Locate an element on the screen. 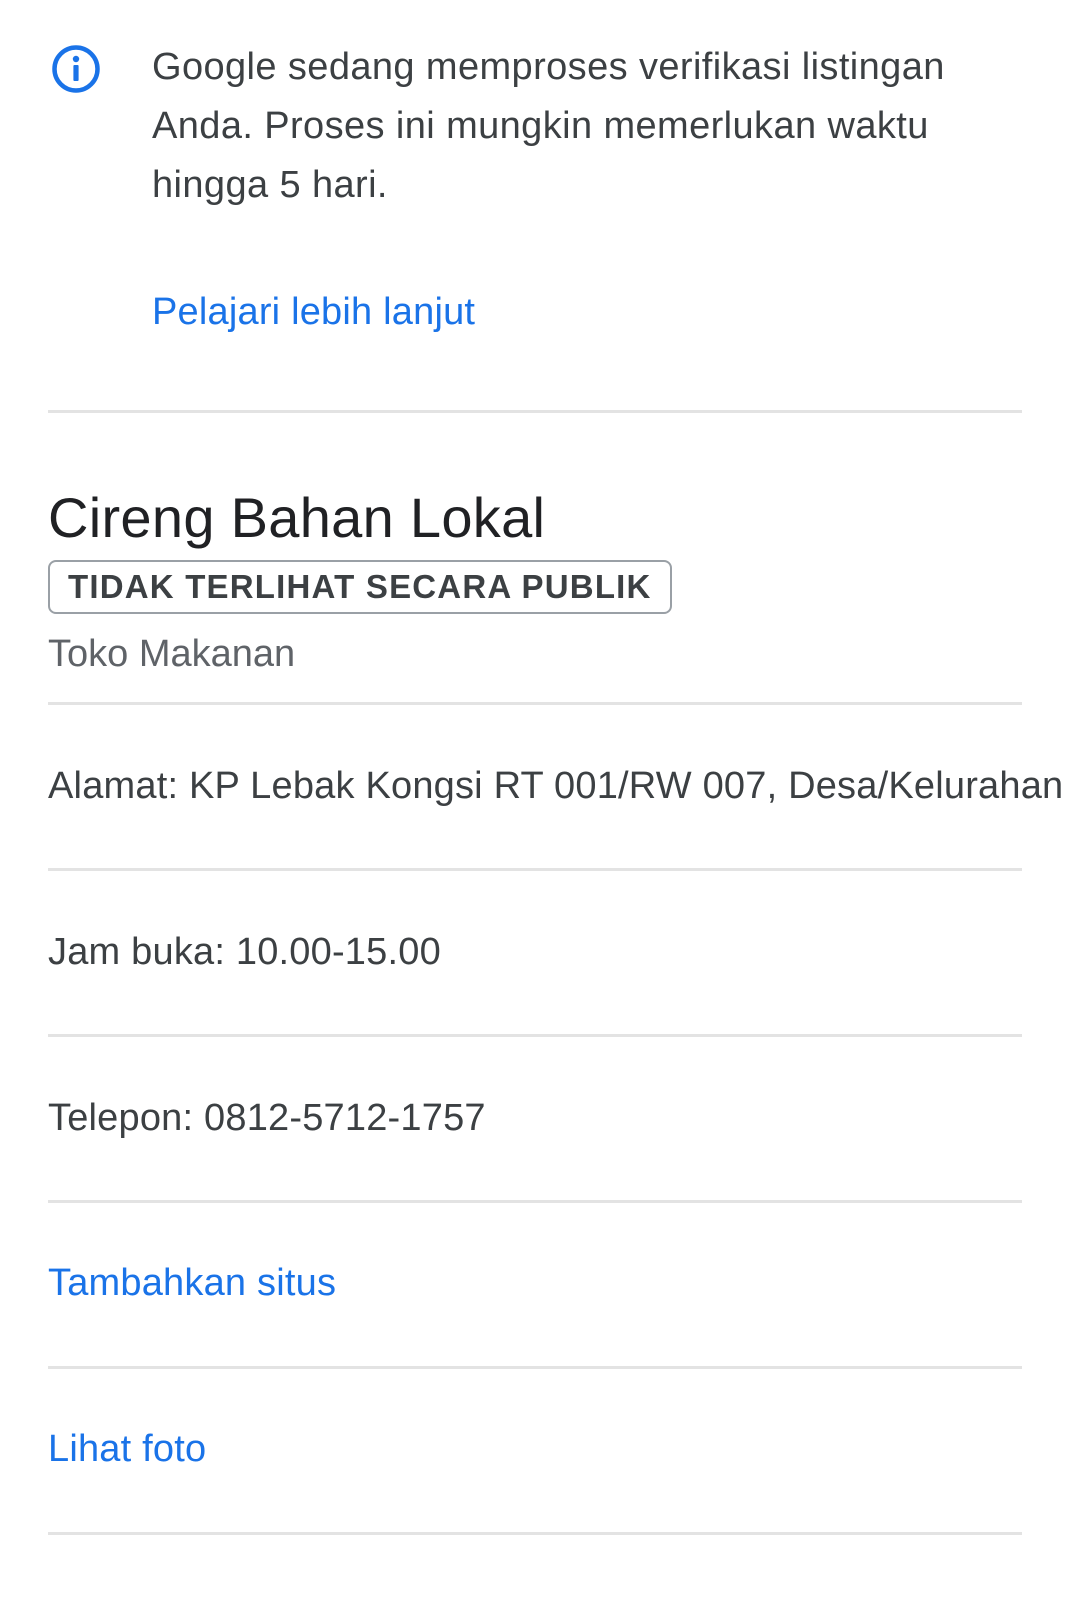 The image size is (1068, 1600). status-badge: TIDAK TERLIHAT SECARA PUBLIK is located at coordinates (360, 587).